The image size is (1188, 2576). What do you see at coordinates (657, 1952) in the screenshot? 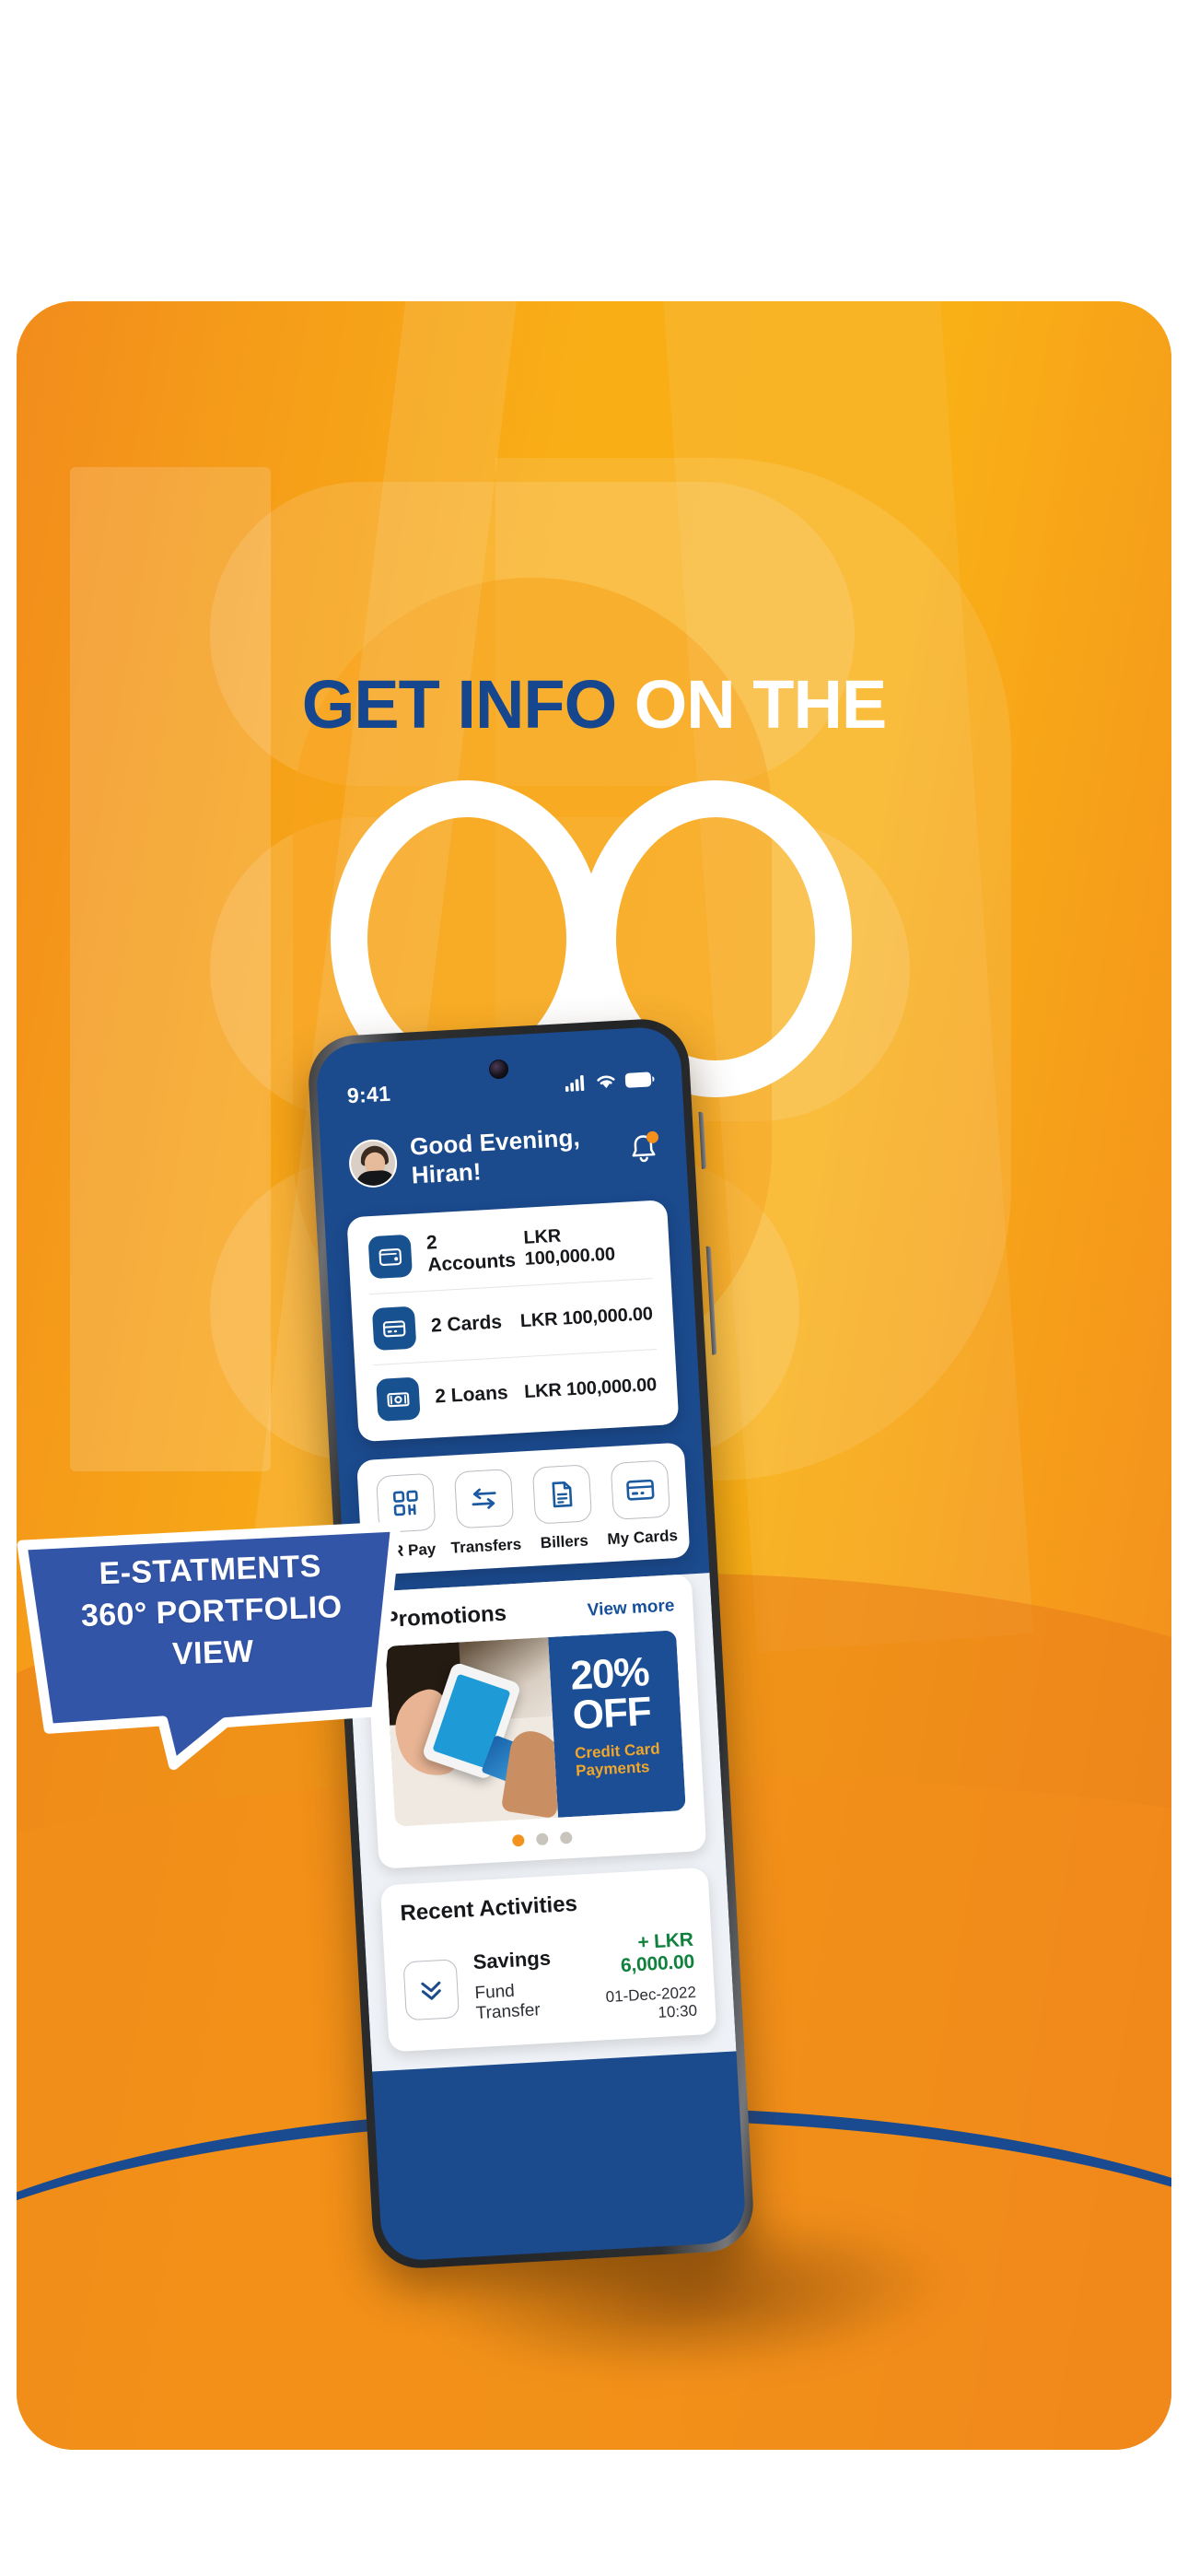
I see `activity-amount: + LKR 6,000.00` at bounding box center [657, 1952].